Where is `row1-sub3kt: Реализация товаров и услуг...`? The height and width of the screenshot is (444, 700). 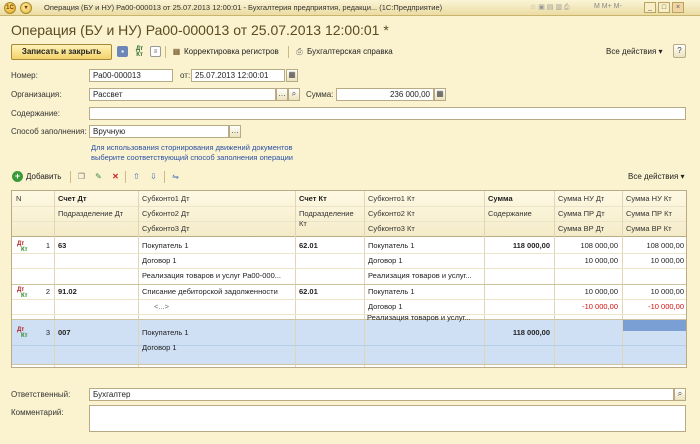 row1-sub3kt: Реализация товаров и услуг... is located at coordinates (425, 275).